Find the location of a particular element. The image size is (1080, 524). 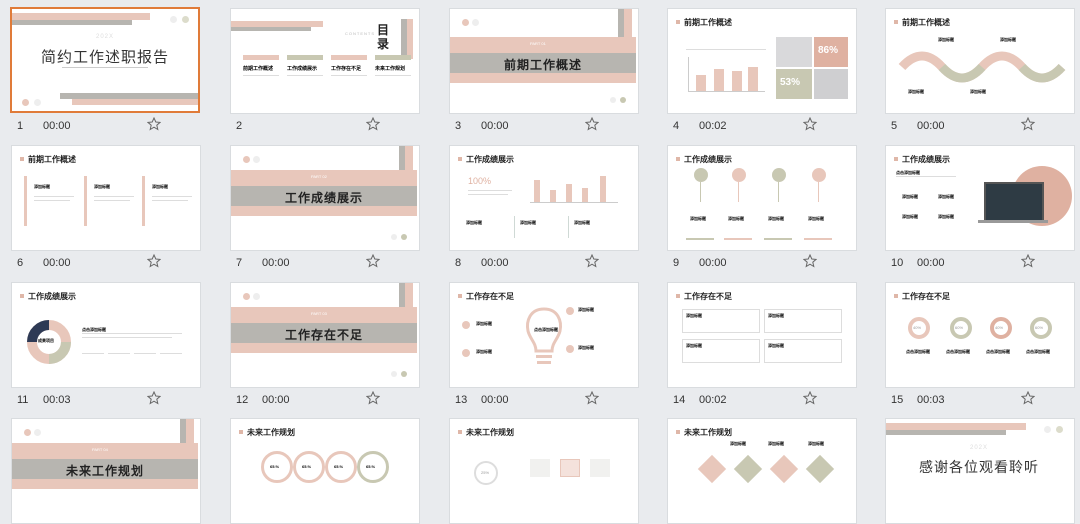

slide-duration: 00:03 is located at coordinates (57, 400).